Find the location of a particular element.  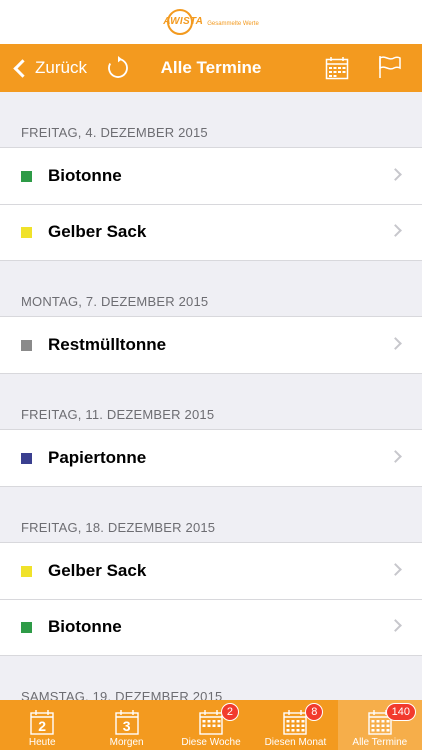

navigation-bar: Zurück Alle Termine is located at coordinates (211, 68).